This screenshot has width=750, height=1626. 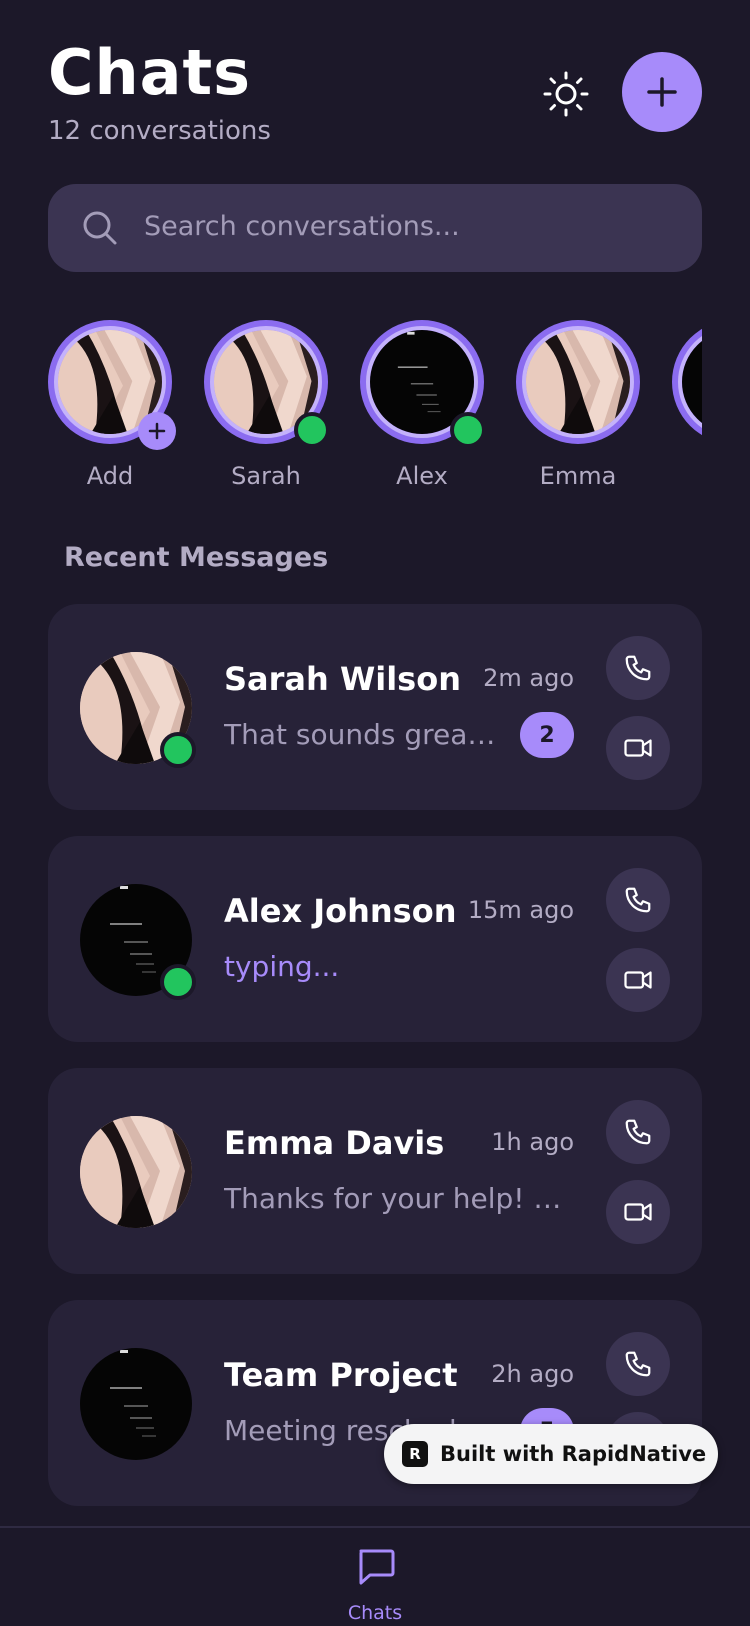 I want to click on chat-name: Sarah Wilson, so click(x=342, y=679).